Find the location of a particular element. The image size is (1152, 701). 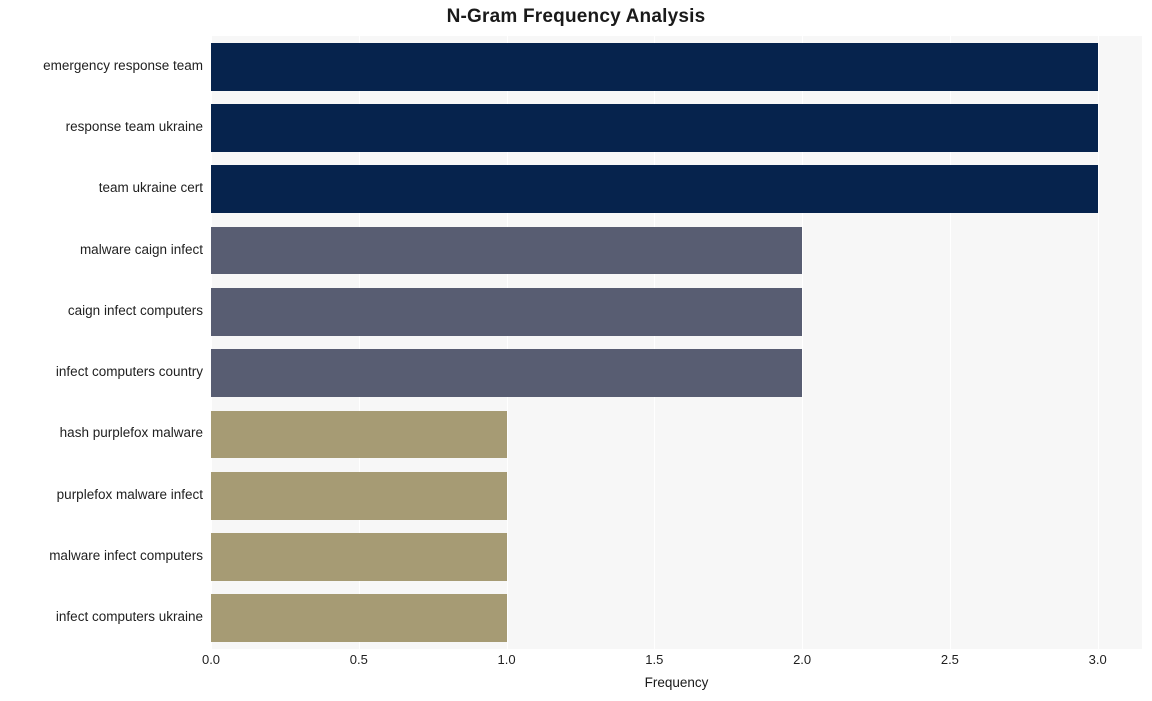

x-axis-title: Frequency is located at coordinates (676, 682).